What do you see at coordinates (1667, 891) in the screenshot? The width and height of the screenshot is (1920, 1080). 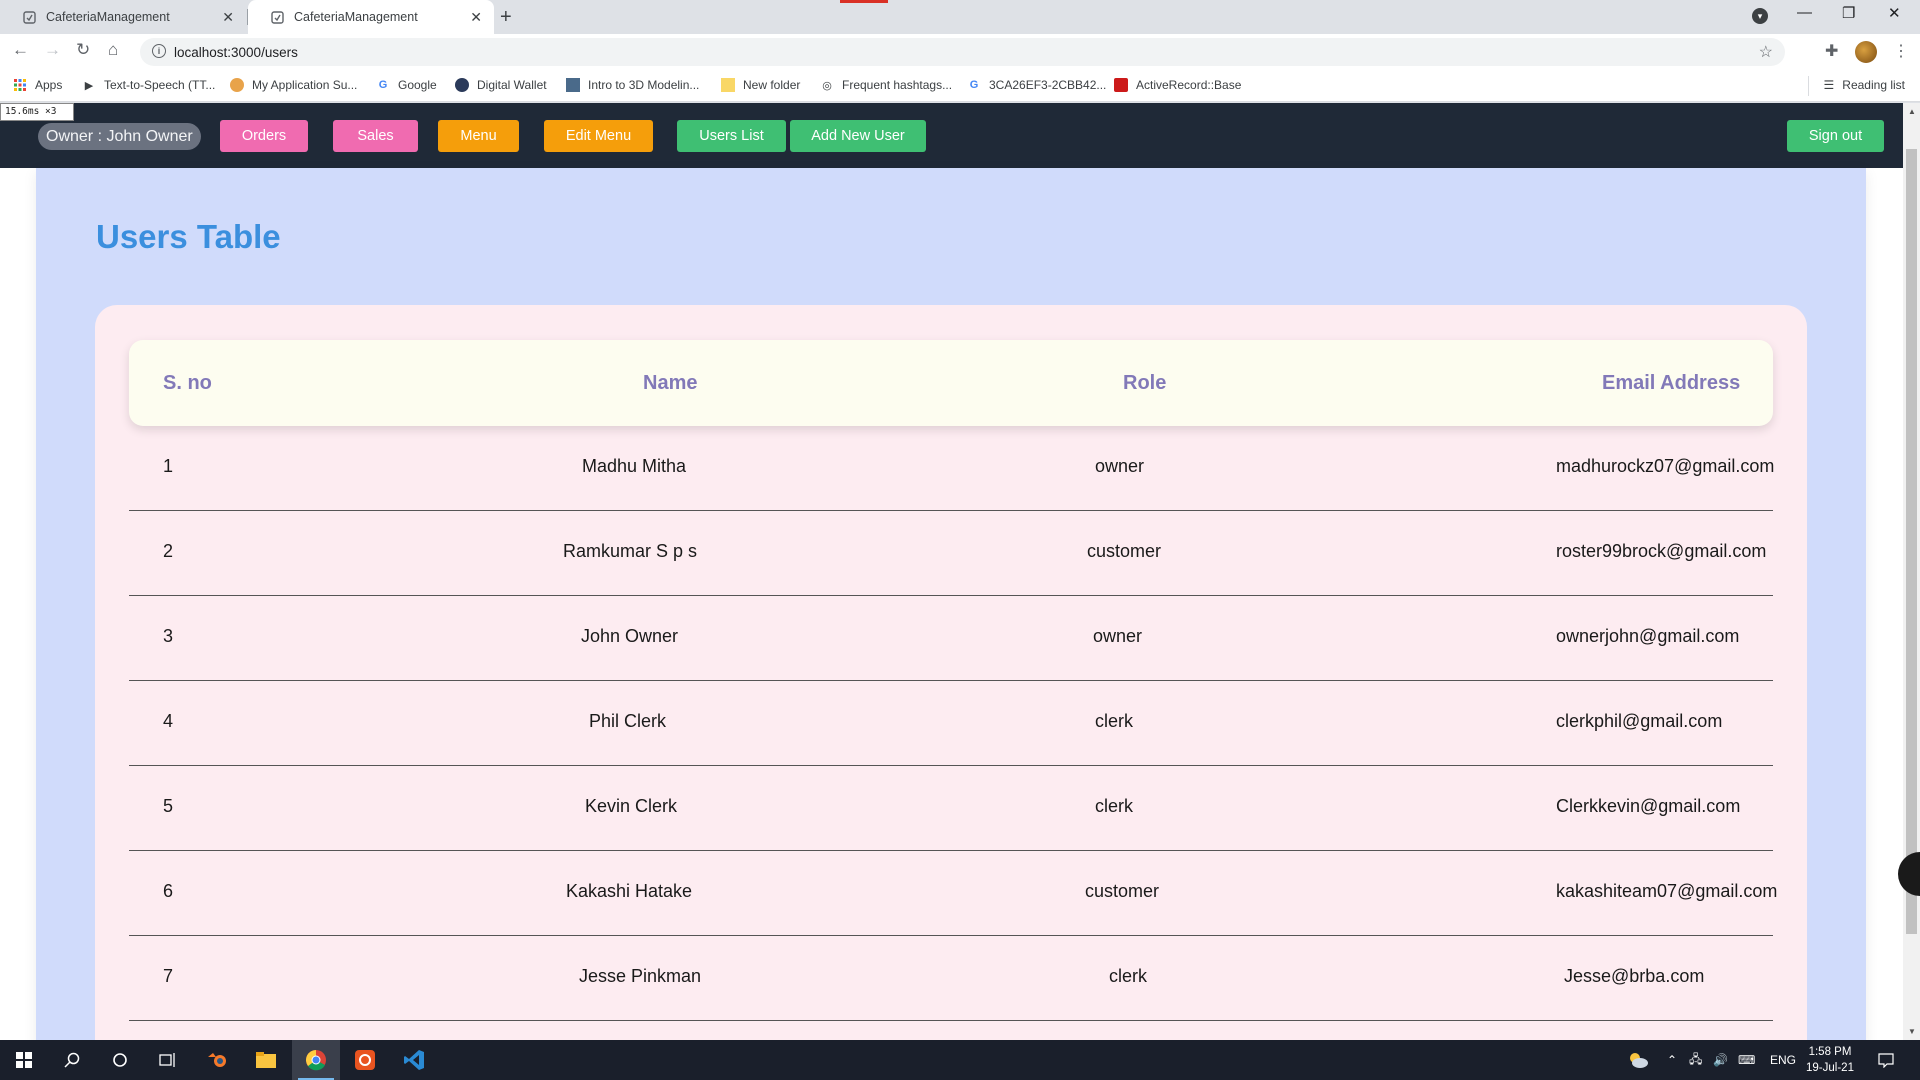 I see `cell-email: kakashiteam07@gmail.com` at bounding box center [1667, 891].